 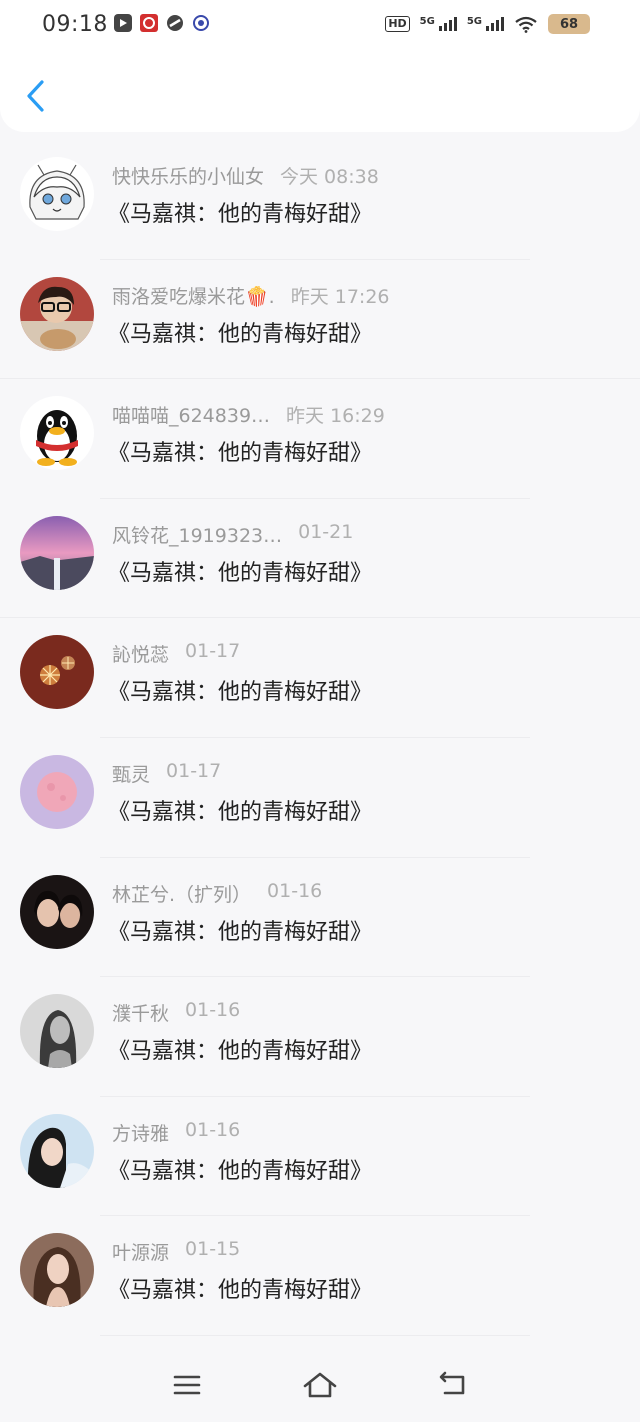 What do you see at coordinates (141, 1253) in the screenshot?
I see `sender-name: 叶源源` at bounding box center [141, 1253].